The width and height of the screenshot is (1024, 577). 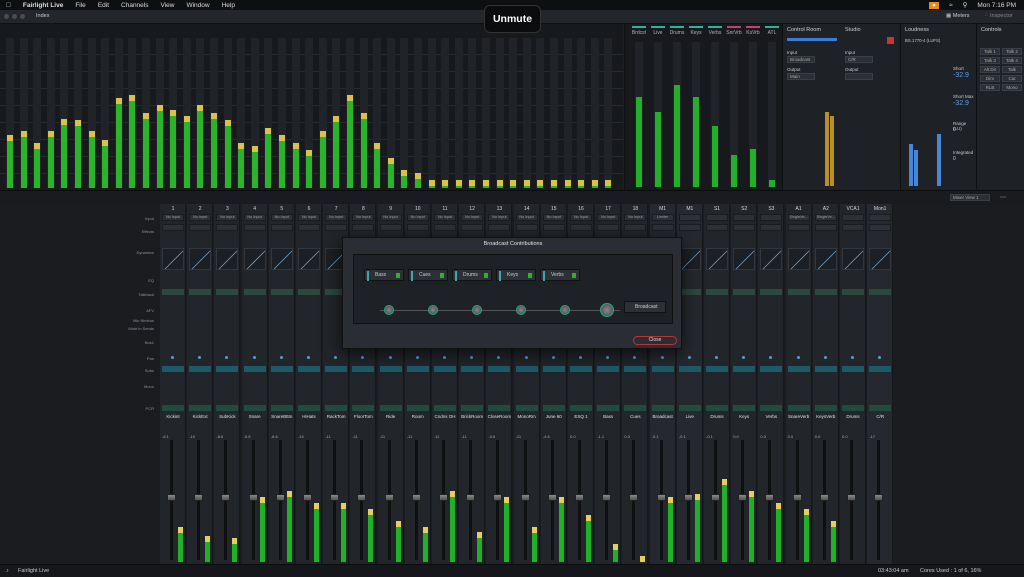 What do you see at coordinates (103, 5) in the screenshot?
I see `menu-edit: Edit` at bounding box center [103, 5].